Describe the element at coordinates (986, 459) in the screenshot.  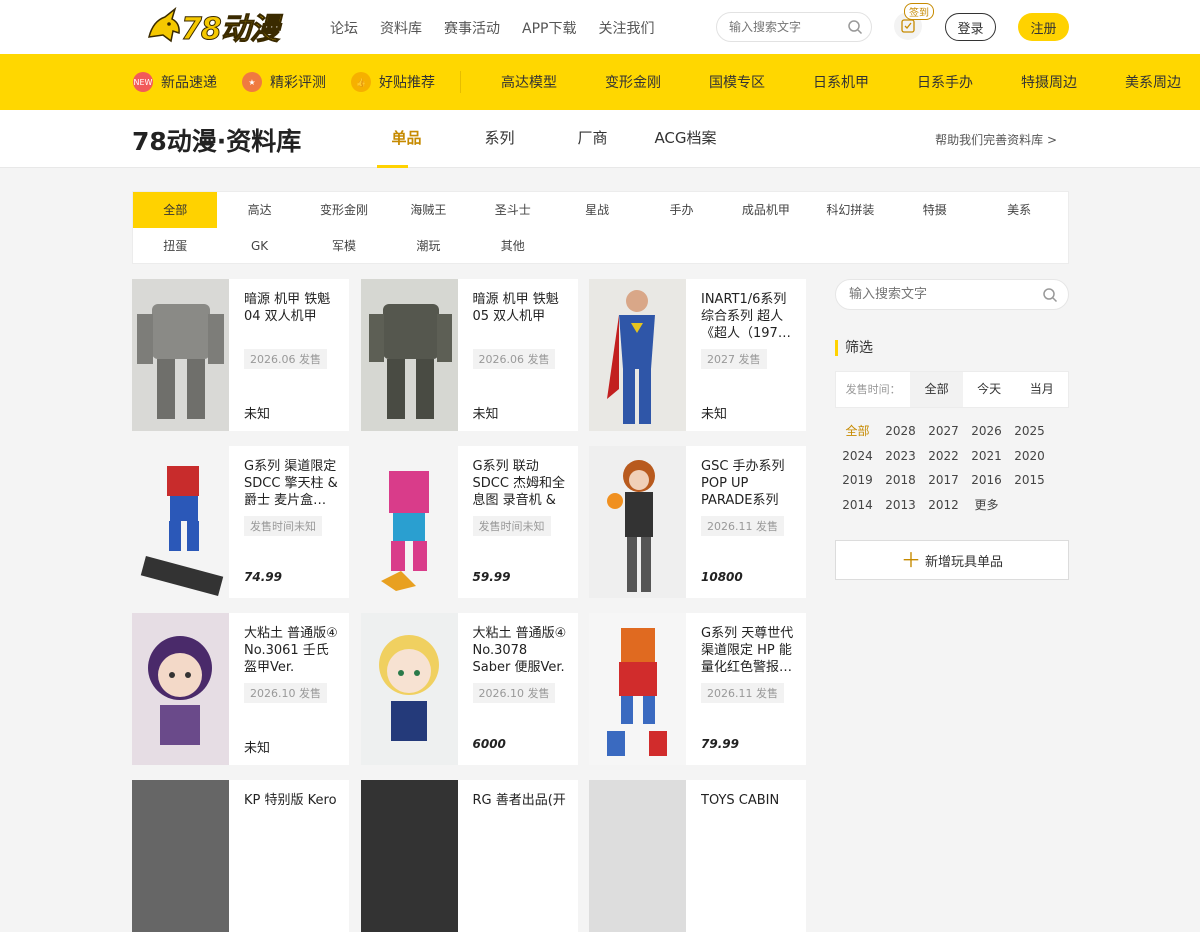
I see `year-option: 2021` at that location.